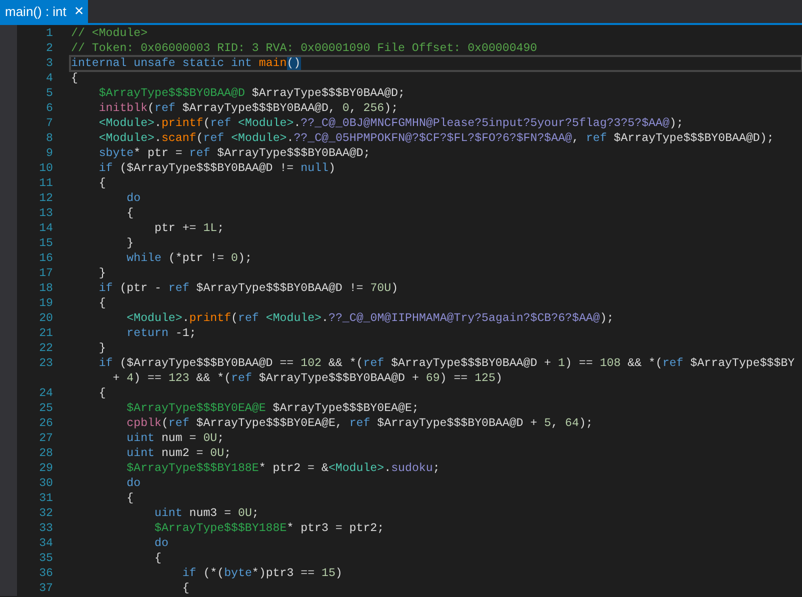  Describe the element at coordinates (283, 468) in the screenshot. I see `code-line: $ArrayType$$$BY188E* ptr2 = &<Module>.sudoku;` at that location.